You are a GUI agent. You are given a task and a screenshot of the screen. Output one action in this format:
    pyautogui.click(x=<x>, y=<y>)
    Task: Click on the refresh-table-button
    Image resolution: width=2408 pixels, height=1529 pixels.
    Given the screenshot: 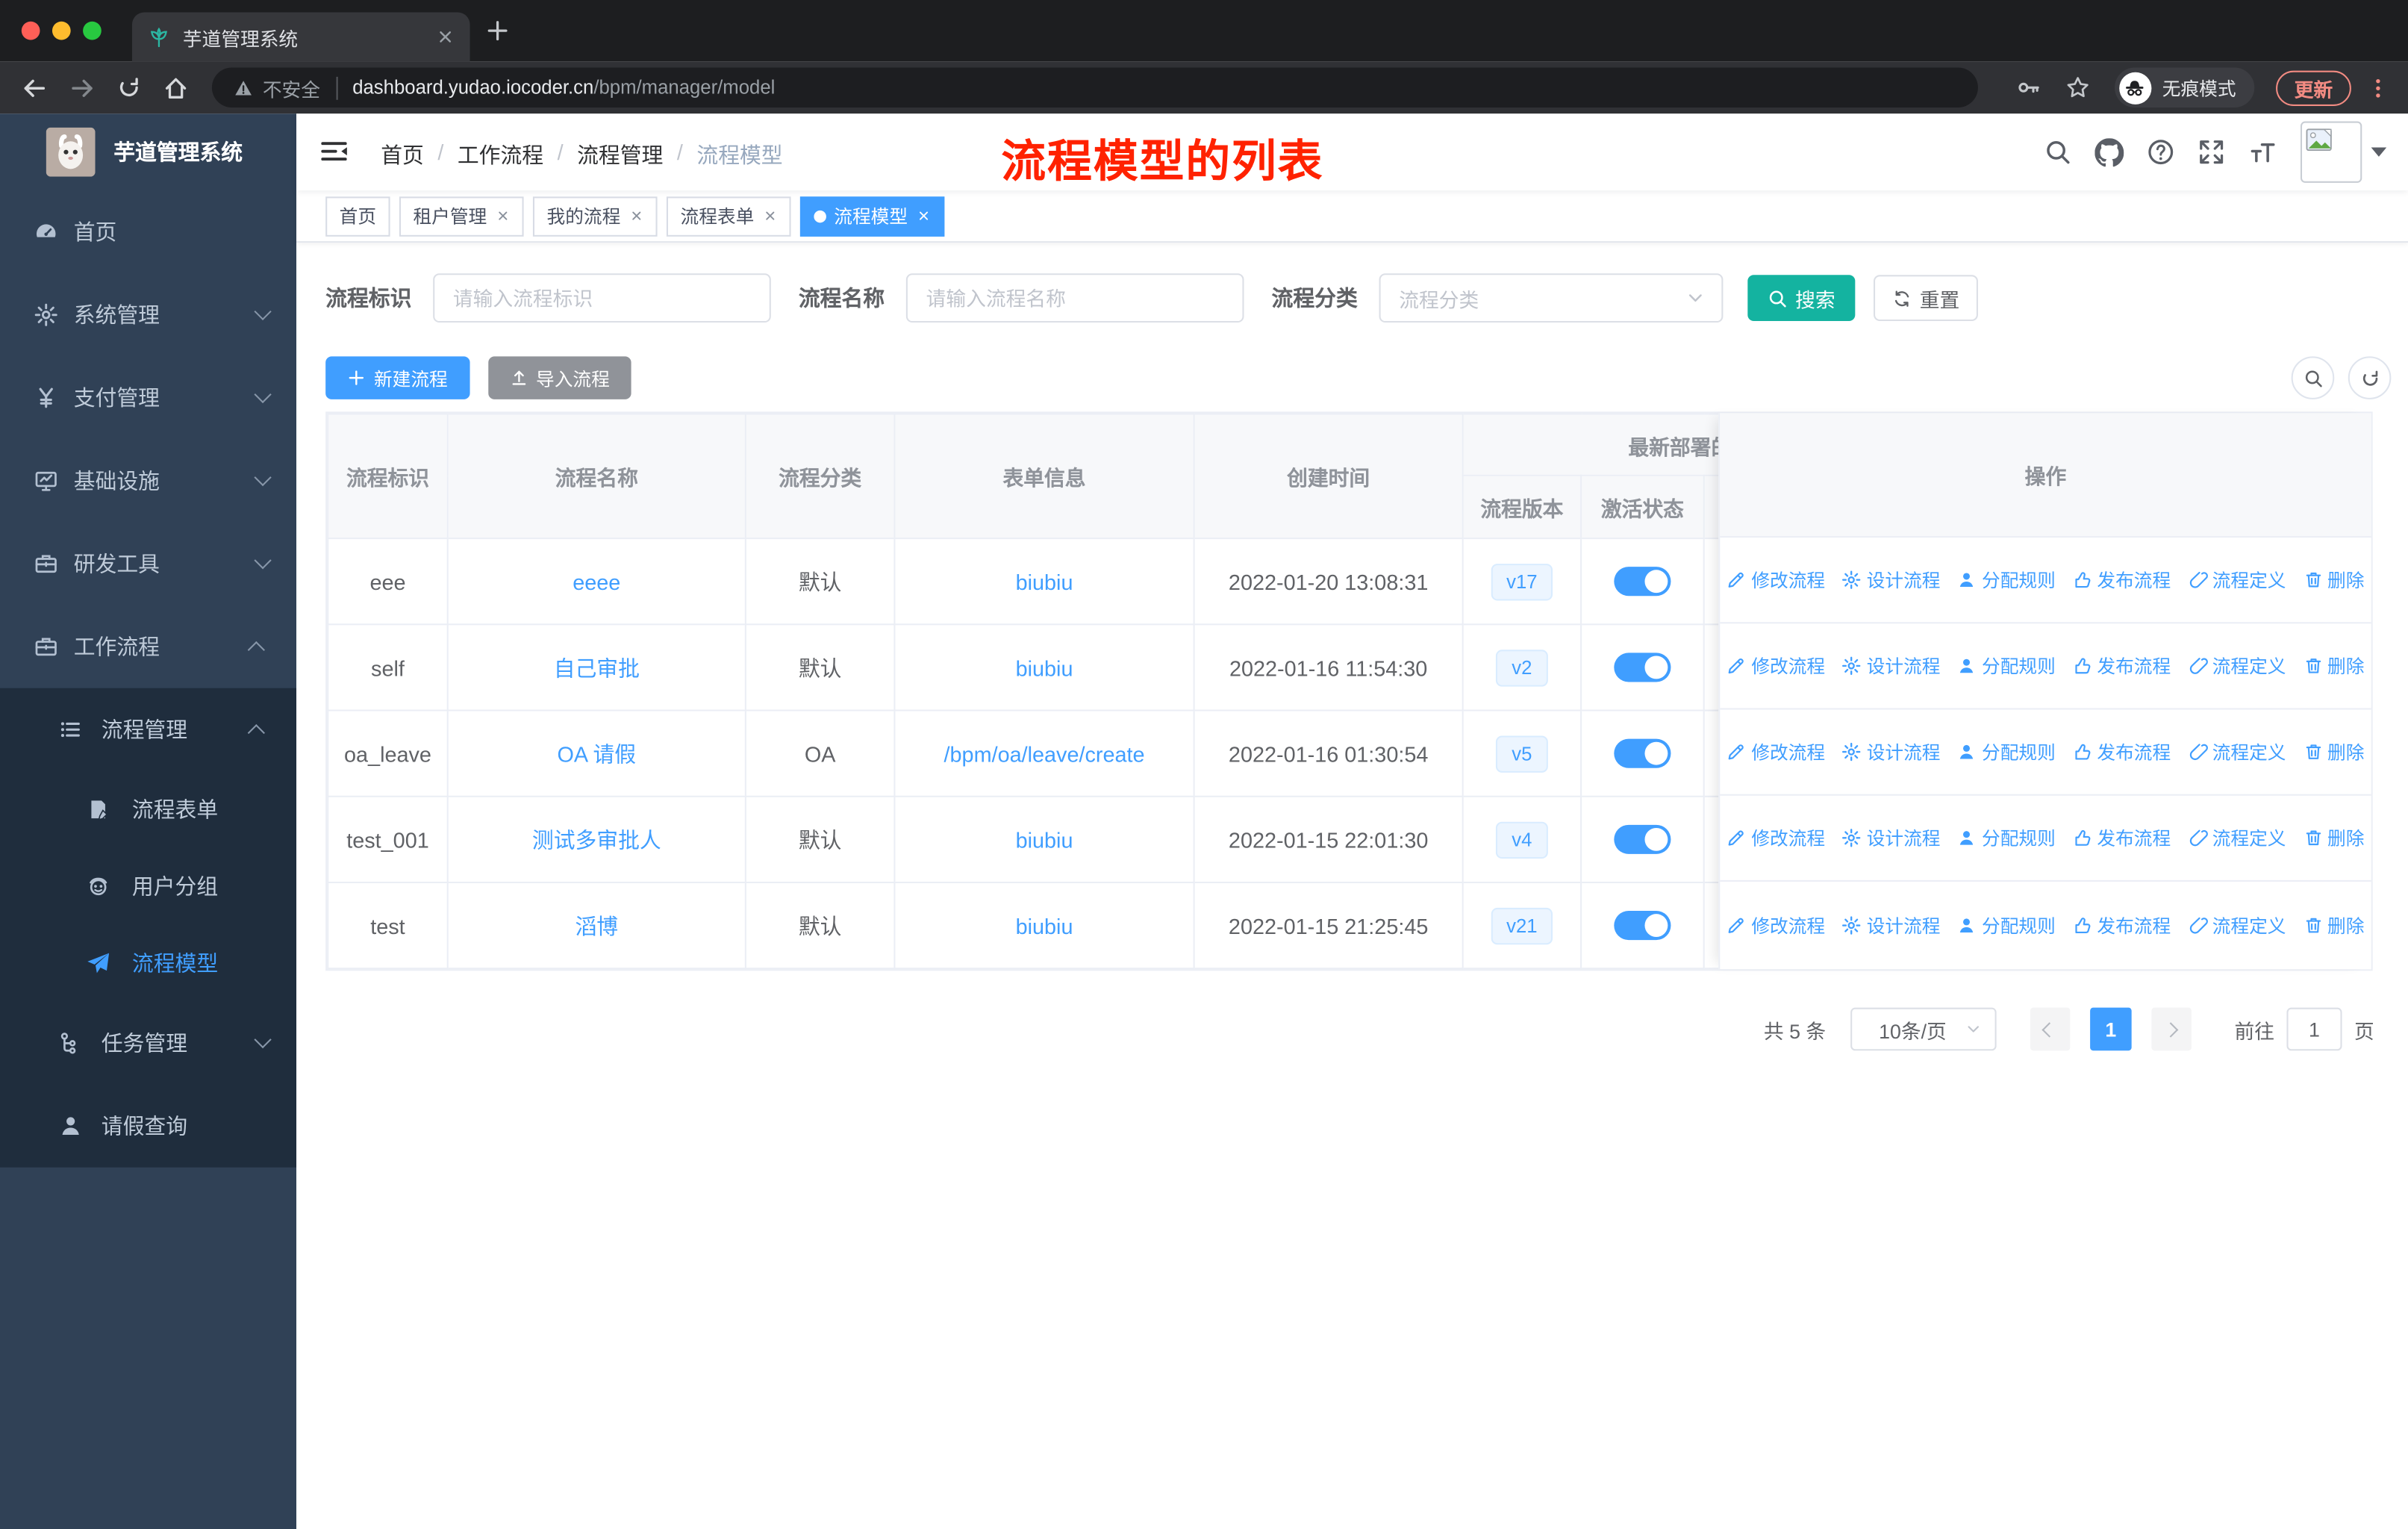 What is the action you would take?
    pyautogui.click(x=2370, y=377)
    